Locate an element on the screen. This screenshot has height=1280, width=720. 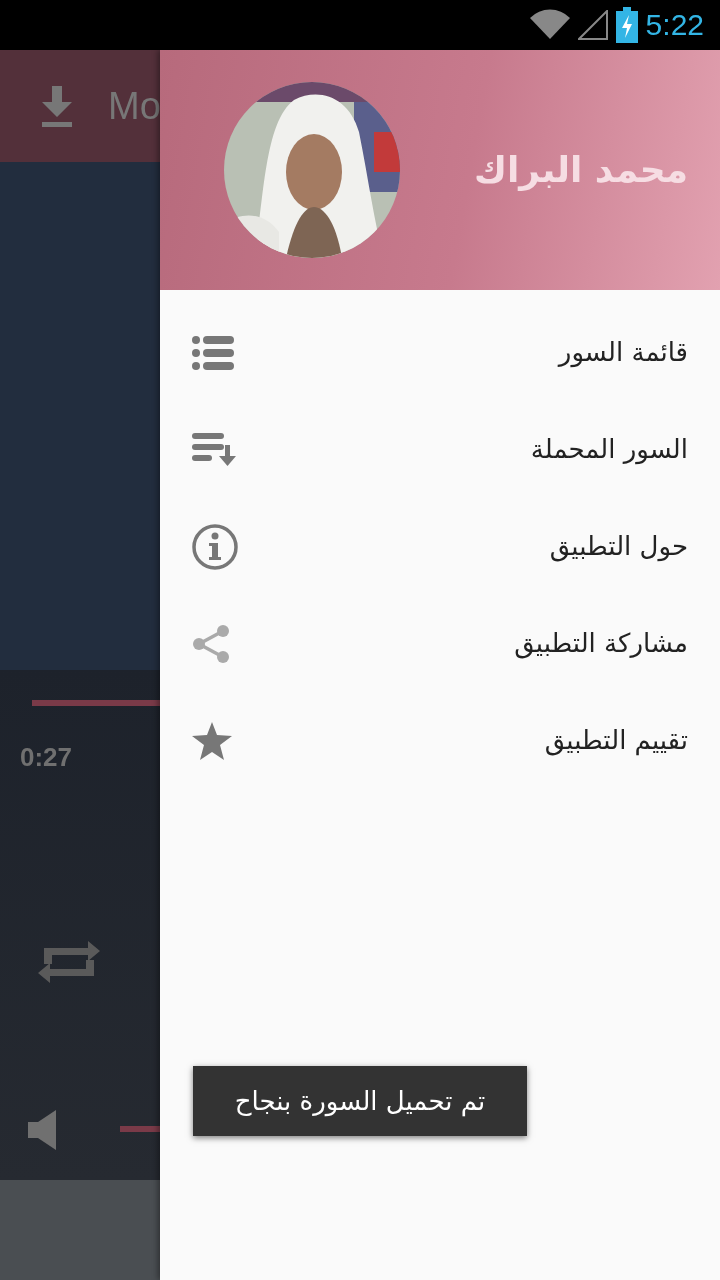
clock: 5:22 is located at coordinates (674, 25).